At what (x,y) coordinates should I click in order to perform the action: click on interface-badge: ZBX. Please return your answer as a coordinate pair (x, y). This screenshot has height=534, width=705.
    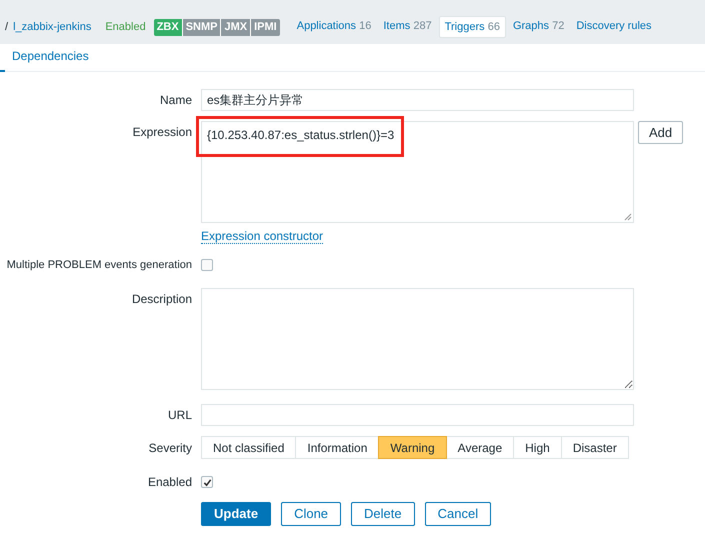
    Looking at the image, I should click on (168, 27).